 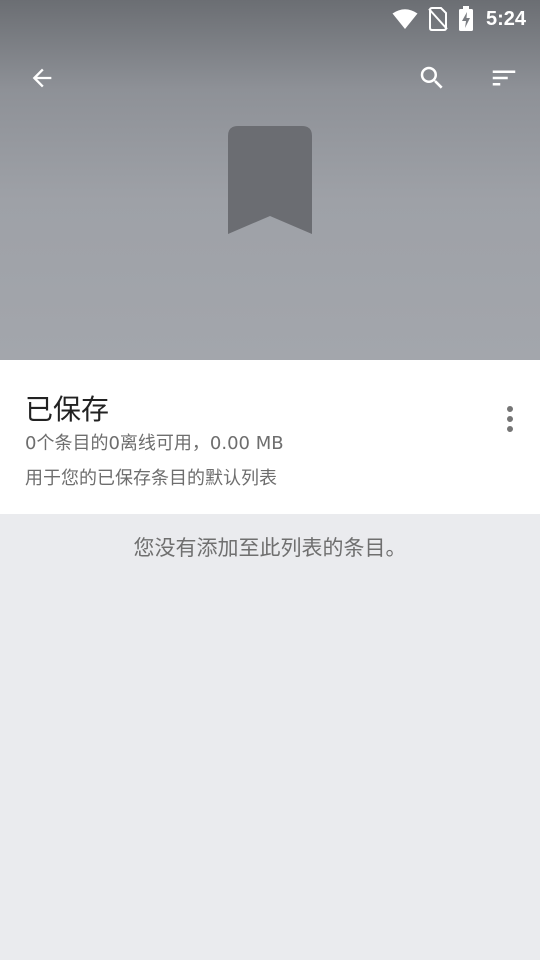 I want to click on more-options-button, so click(x=510, y=421).